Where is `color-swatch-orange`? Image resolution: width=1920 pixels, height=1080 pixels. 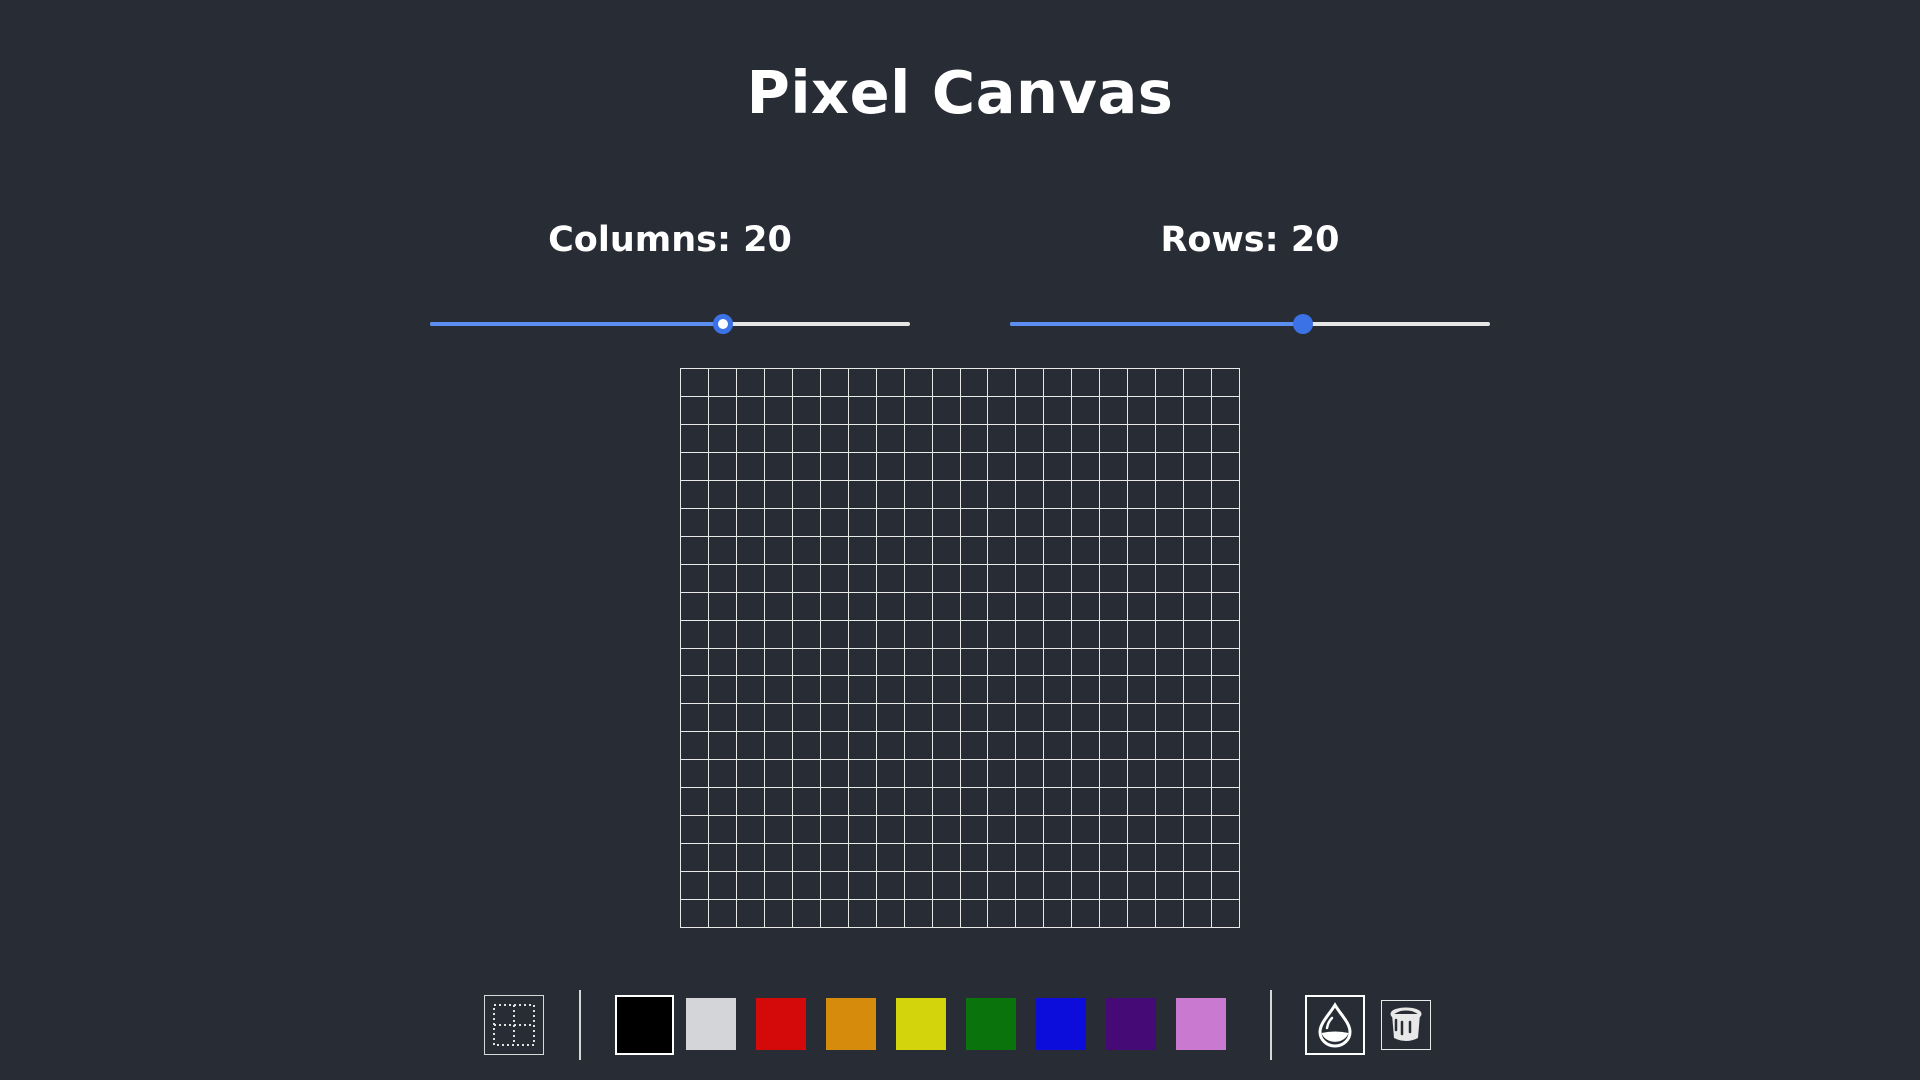
color-swatch-orange is located at coordinates (851, 1024).